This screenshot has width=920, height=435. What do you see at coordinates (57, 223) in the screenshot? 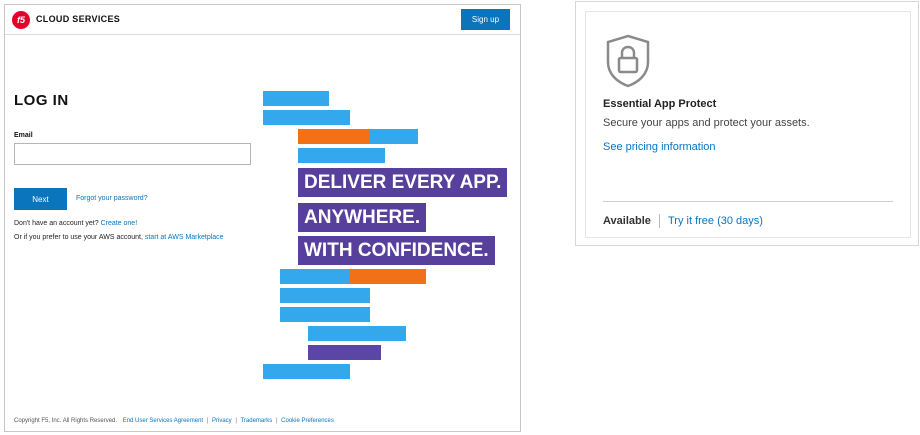
I see `no-account-label: Don't have an account yet?` at bounding box center [57, 223].